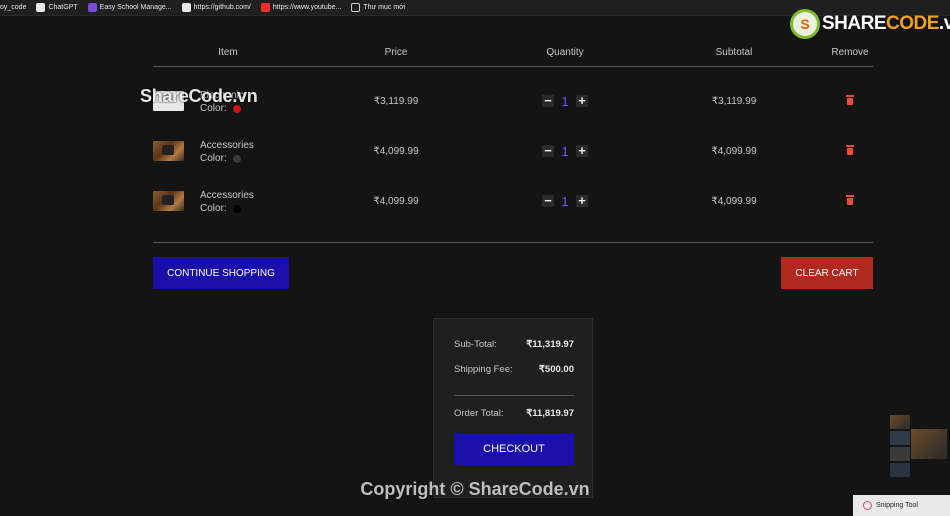 The width and height of the screenshot is (950, 516). What do you see at coordinates (514, 369) in the screenshot?
I see `shipping-row: Shipping Fee: ₹500.00` at bounding box center [514, 369].